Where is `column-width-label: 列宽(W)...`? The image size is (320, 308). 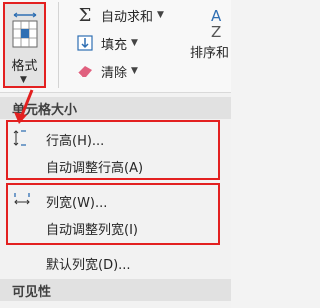
column-width-label: 列宽(W)... is located at coordinates (77, 203).